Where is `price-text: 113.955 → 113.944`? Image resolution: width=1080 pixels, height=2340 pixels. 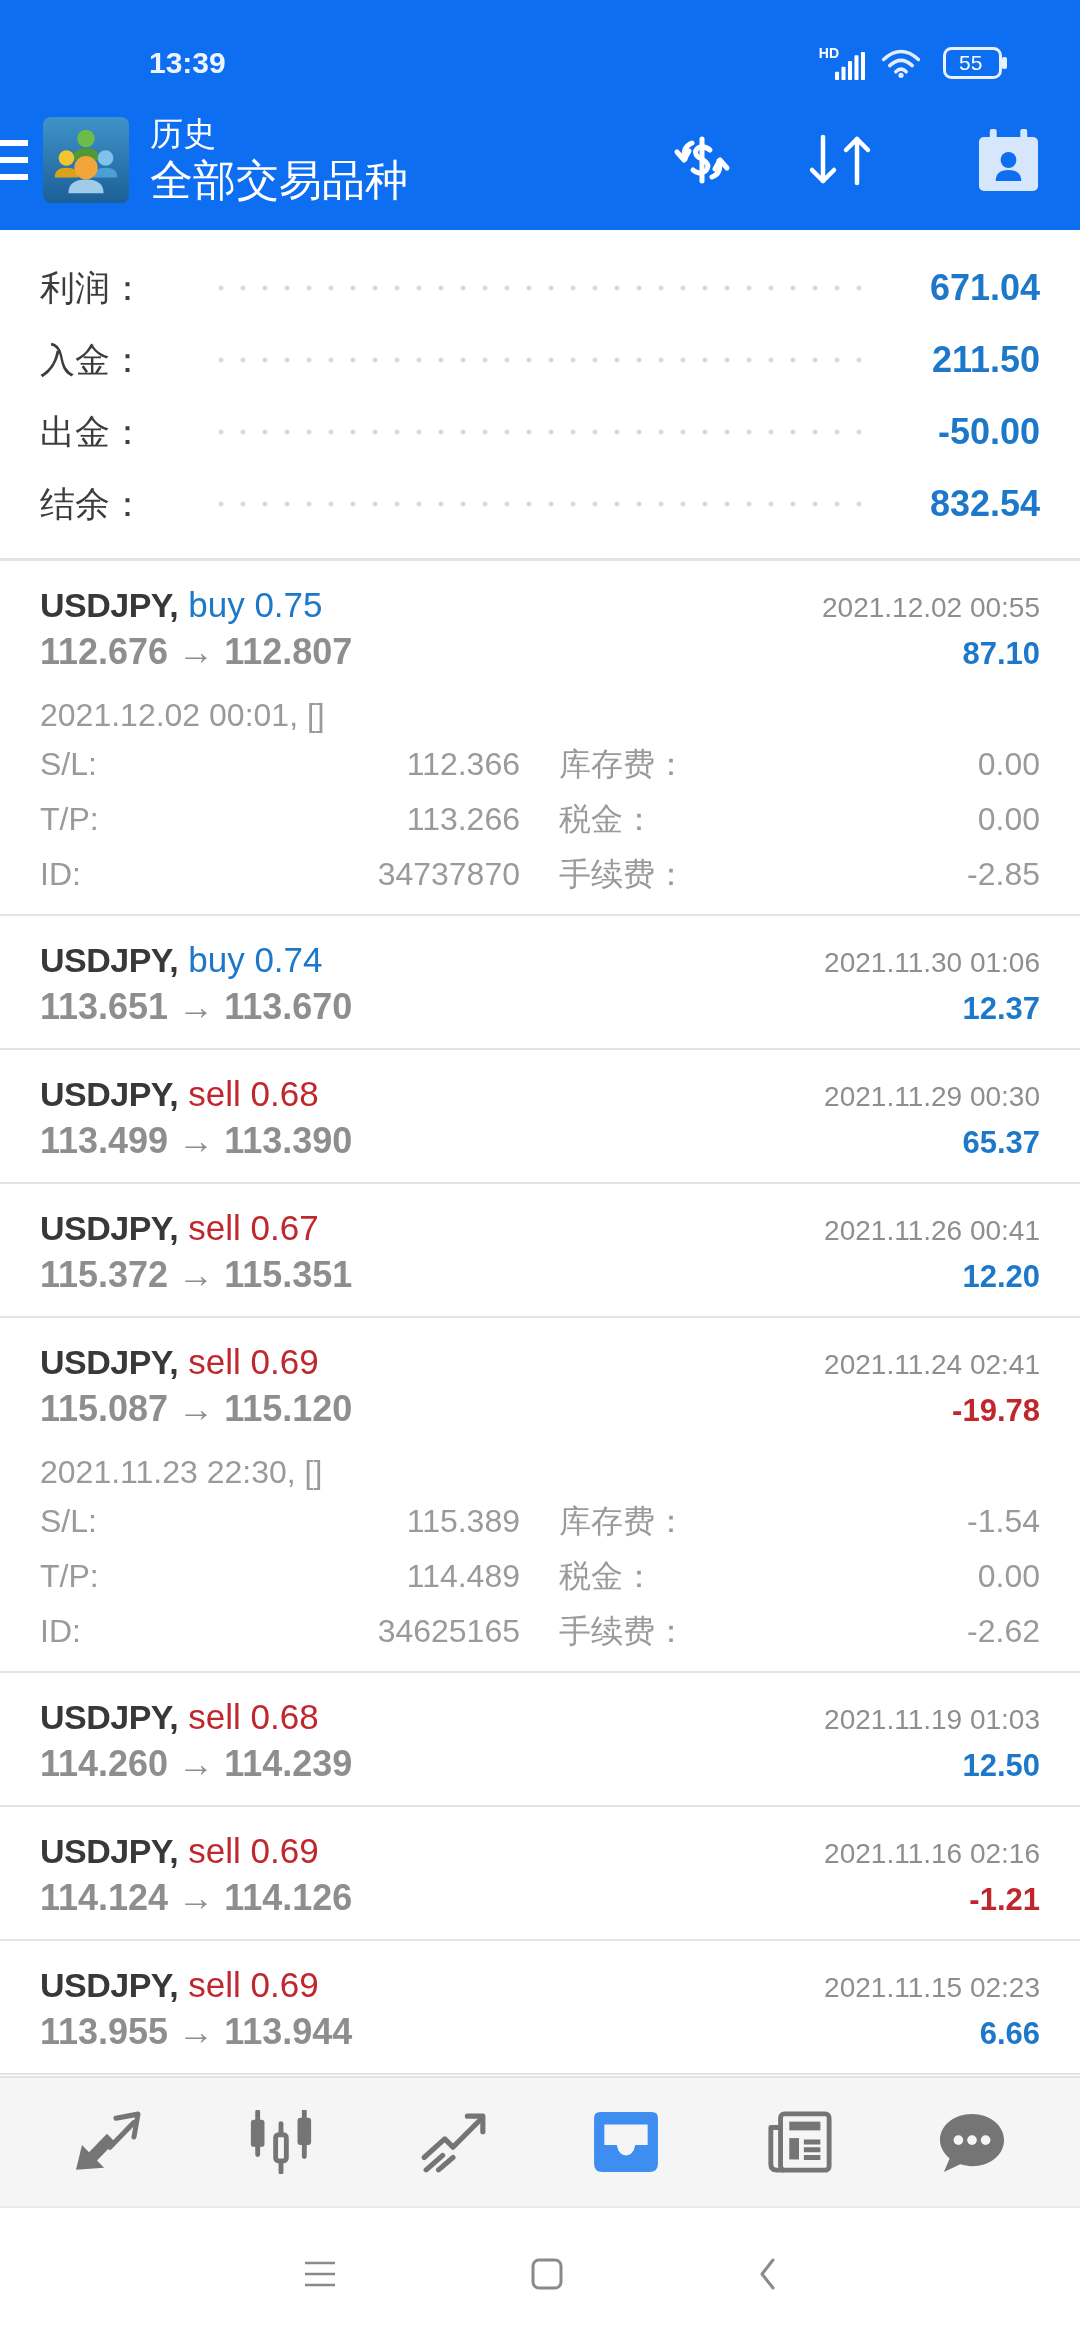 price-text: 113.955 → 113.944 is located at coordinates (196, 2032).